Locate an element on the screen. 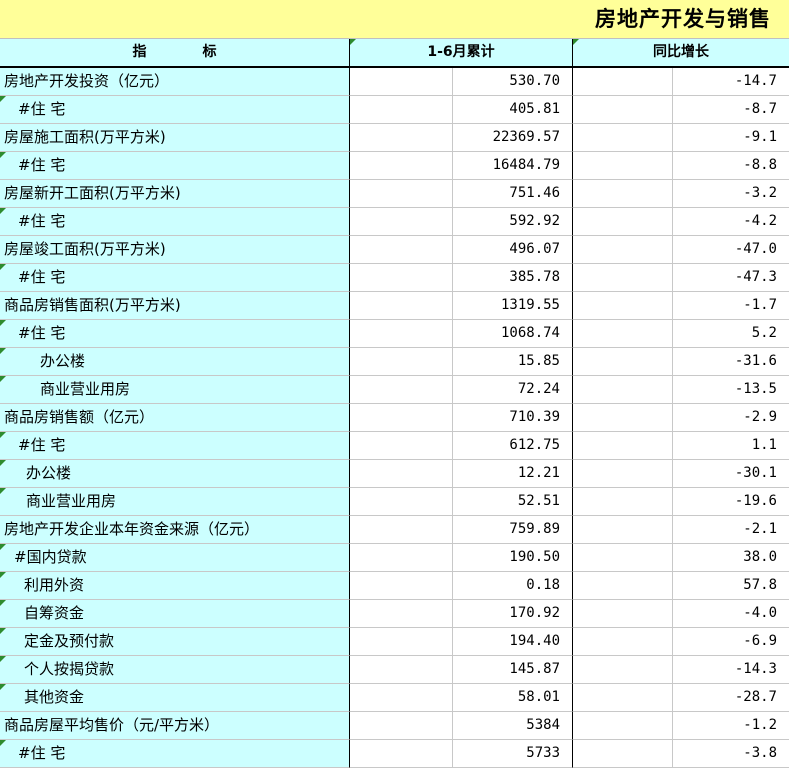  cumulative-value-cell: 496.07 is located at coordinates (513, 250).